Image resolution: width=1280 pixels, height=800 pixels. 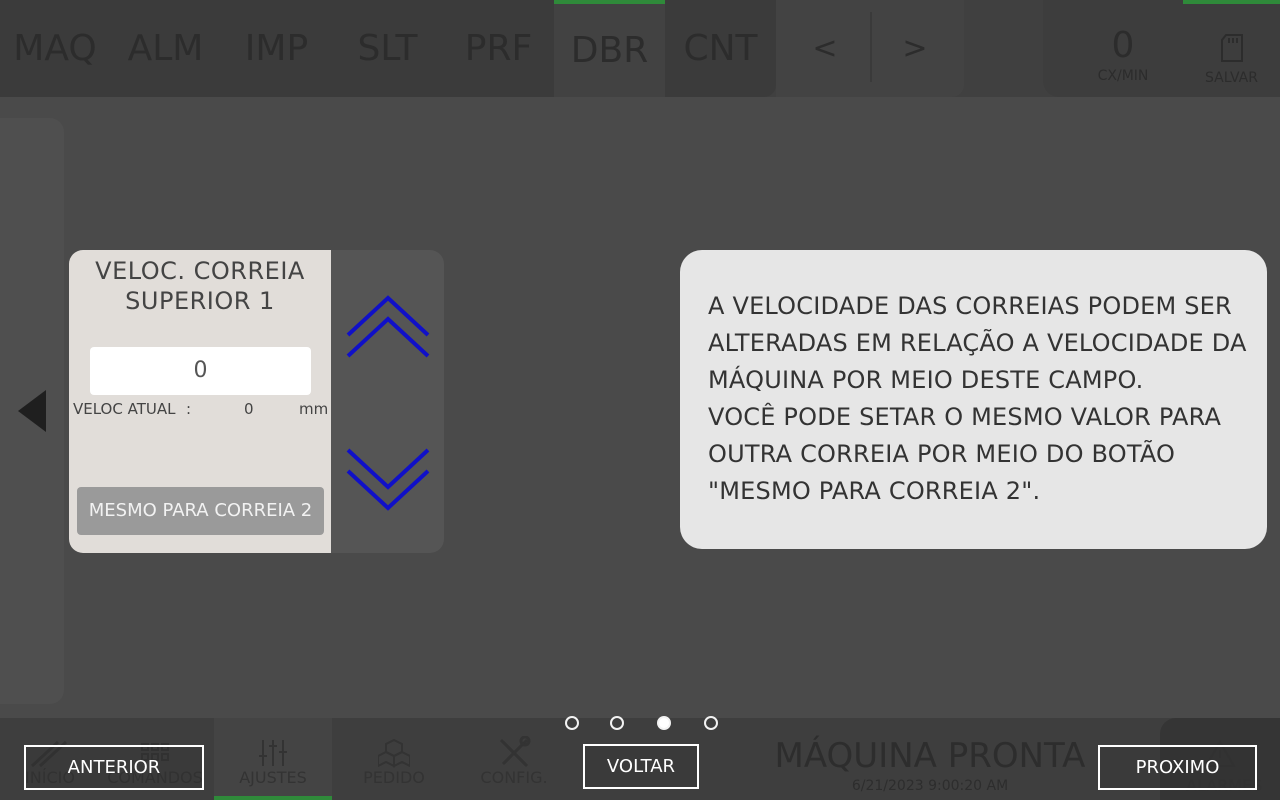 What do you see at coordinates (645, 725) in the screenshot?
I see `page-indicator` at bounding box center [645, 725].